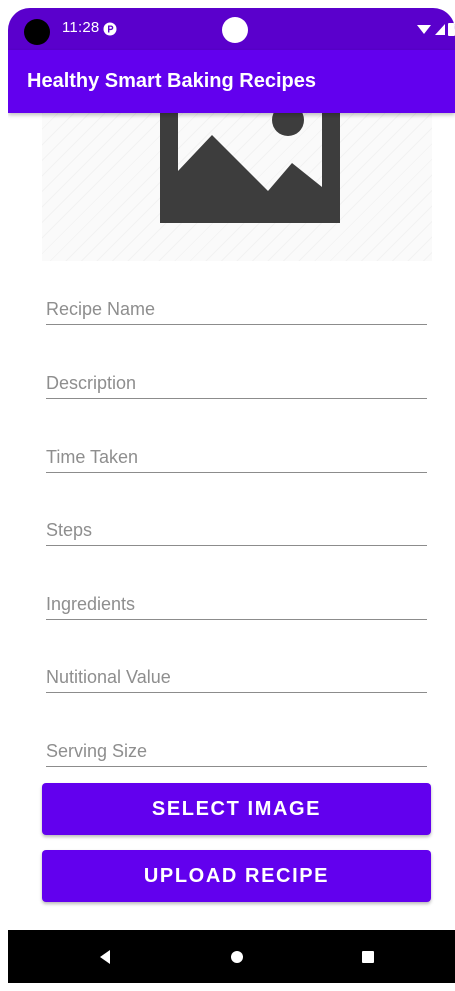 This screenshot has width=455, height=991. I want to click on recipe-name-input, so click(236, 309).